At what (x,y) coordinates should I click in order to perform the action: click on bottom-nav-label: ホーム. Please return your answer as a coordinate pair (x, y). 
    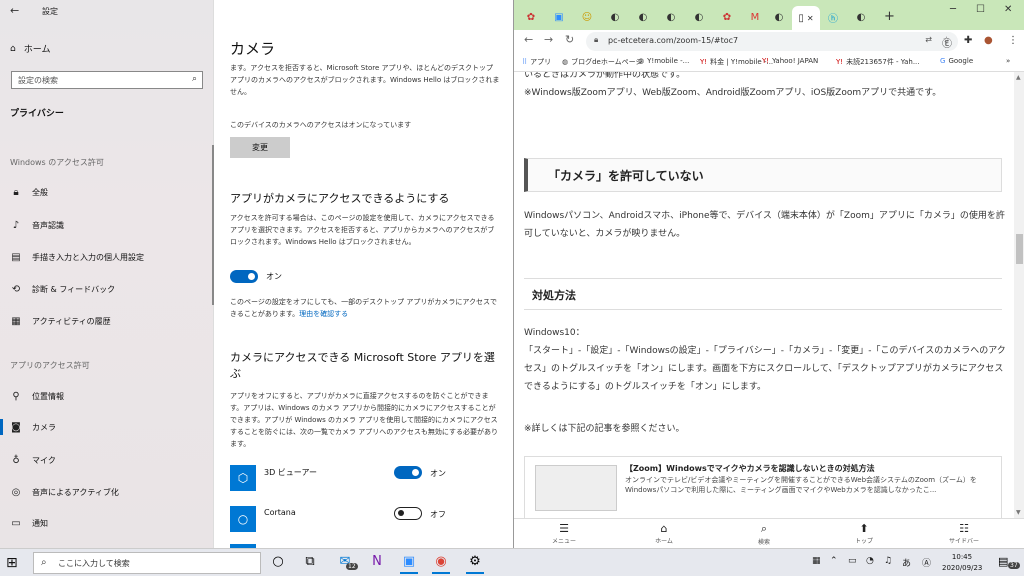
    Looking at the image, I should click on (664, 541).